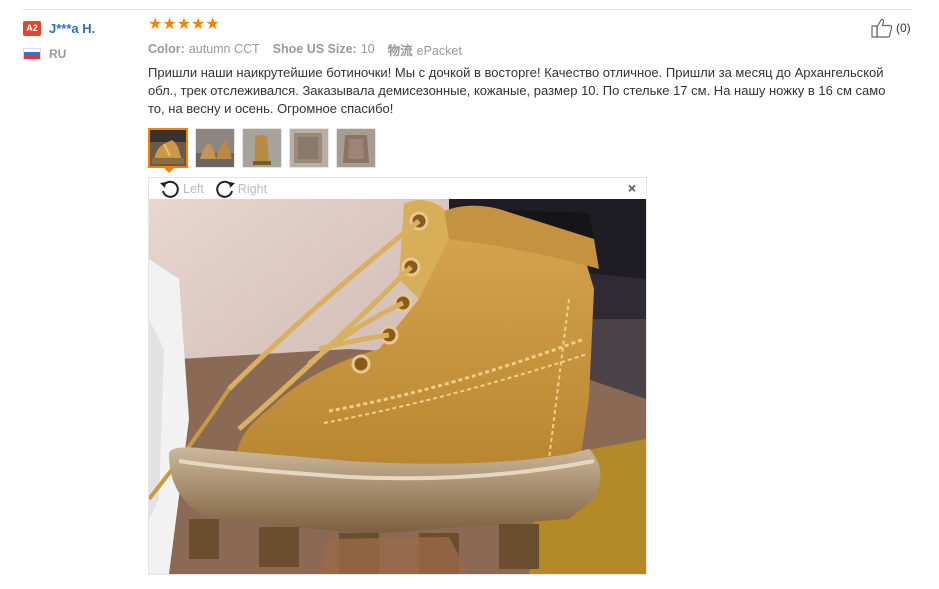 This screenshot has height=589, width=939. Describe the element at coordinates (32, 28) in the screenshot. I see `buyer-level-badge: A2` at that location.